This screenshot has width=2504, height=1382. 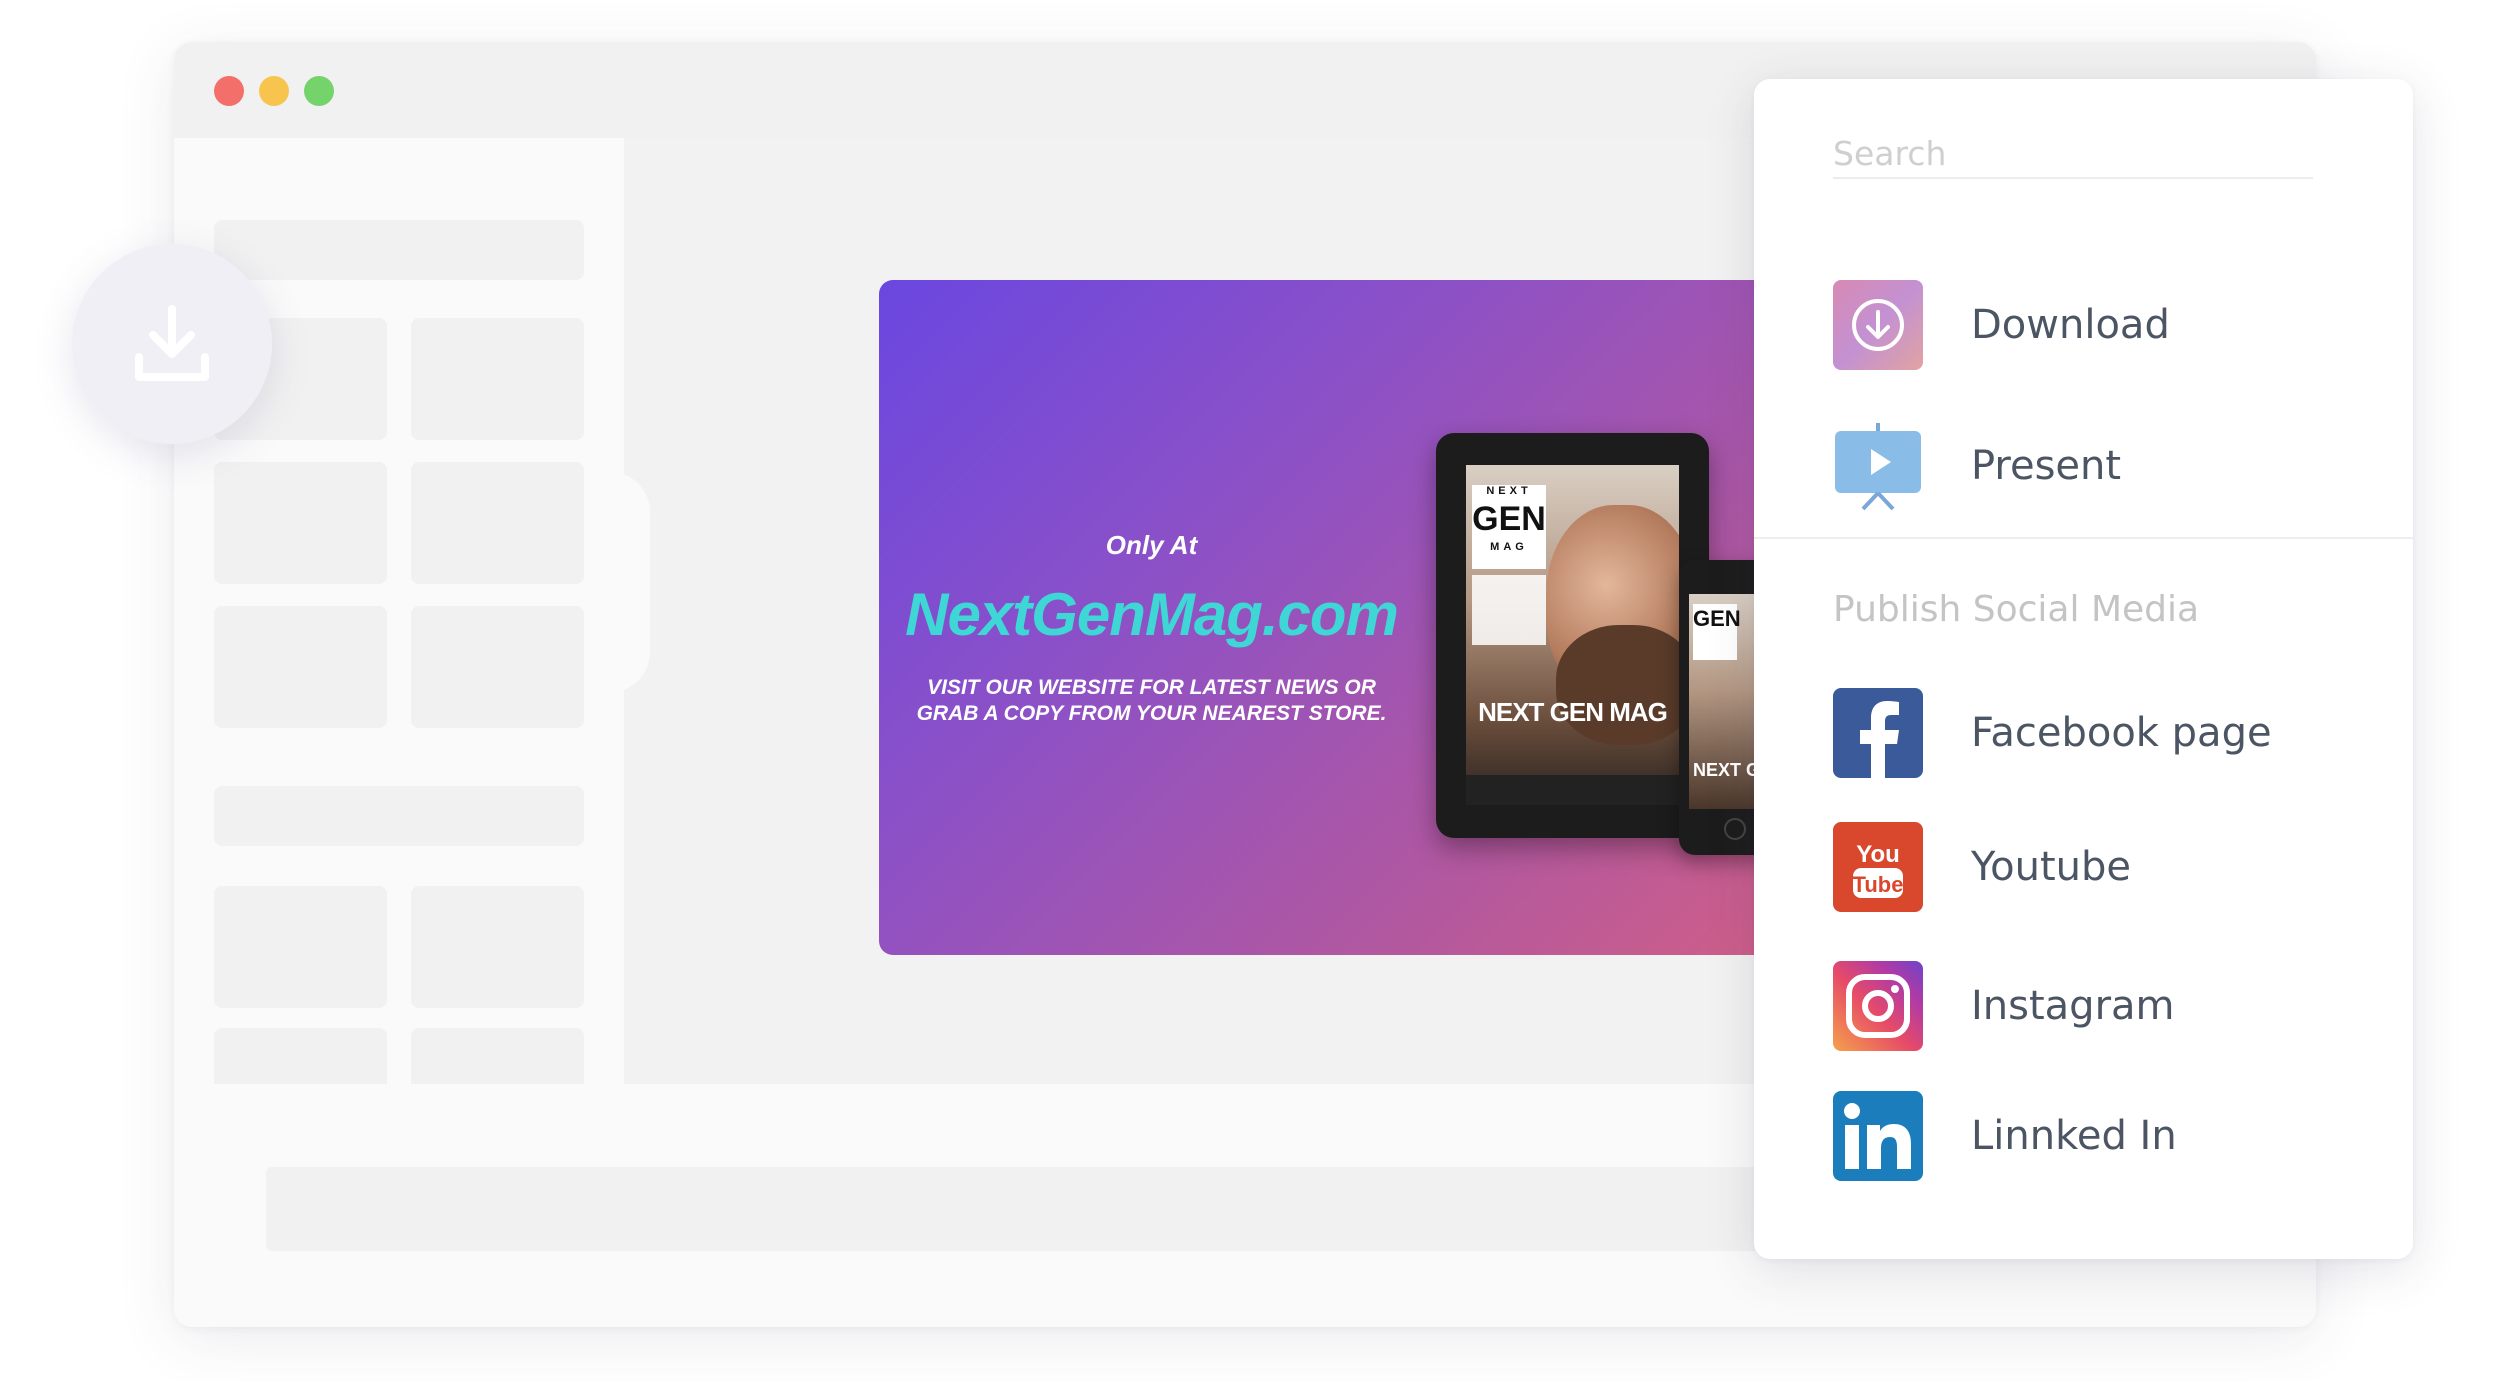 I want to click on magazine-logo-top: NEXT, so click(x=1509, y=491).